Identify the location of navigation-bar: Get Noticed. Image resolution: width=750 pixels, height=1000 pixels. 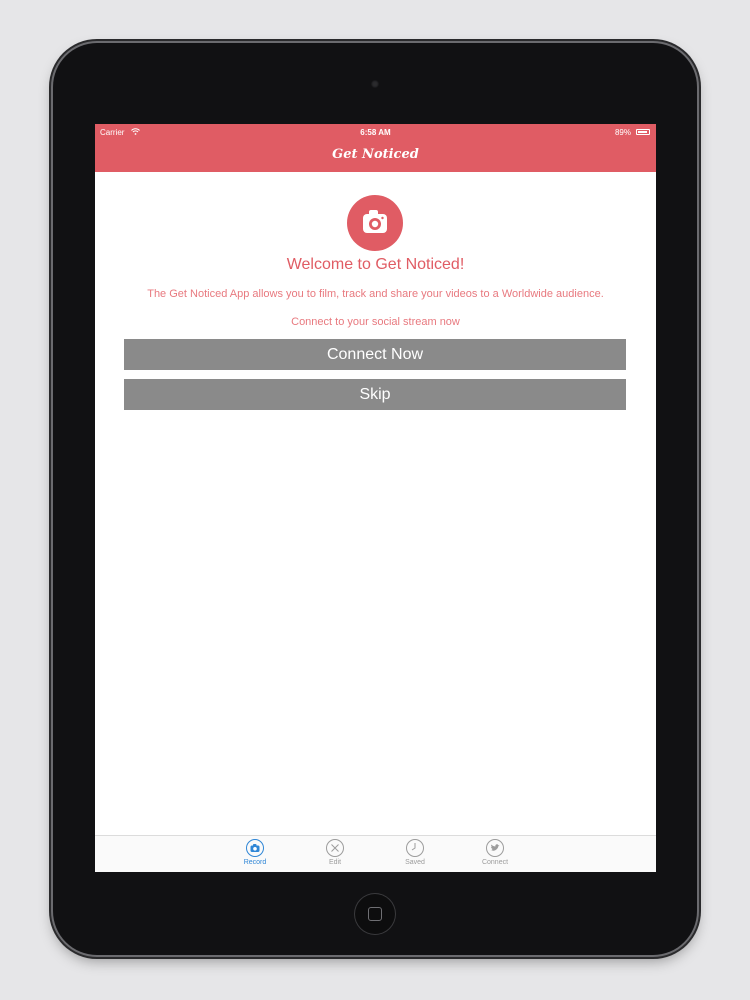
(375, 156).